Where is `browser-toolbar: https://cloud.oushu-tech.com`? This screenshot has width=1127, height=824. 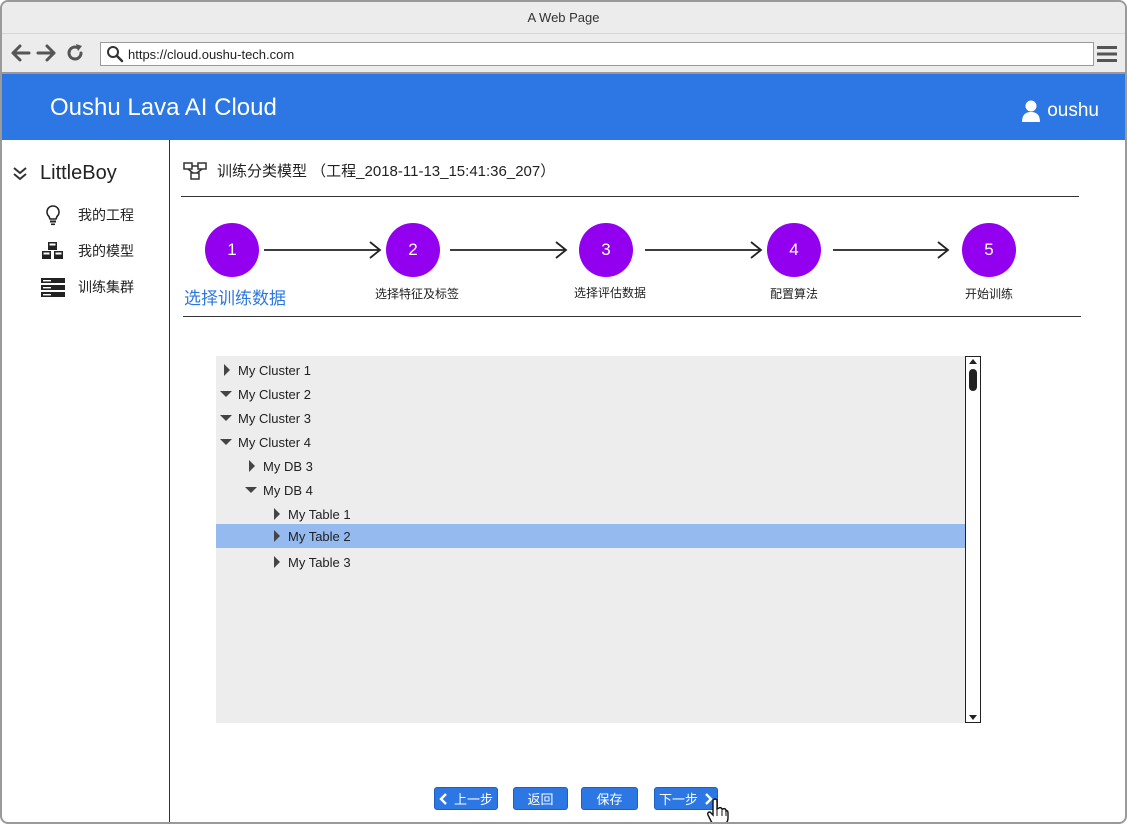
browser-toolbar: https://cloud.oushu-tech.com is located at coordinates (563, 54).